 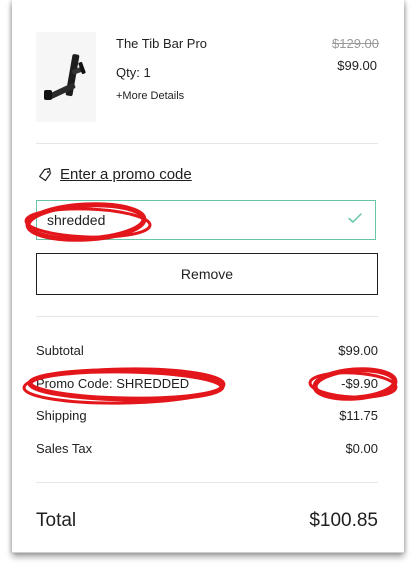 I want to click on tib-bar-product-icon, so click(x=65, y=77).